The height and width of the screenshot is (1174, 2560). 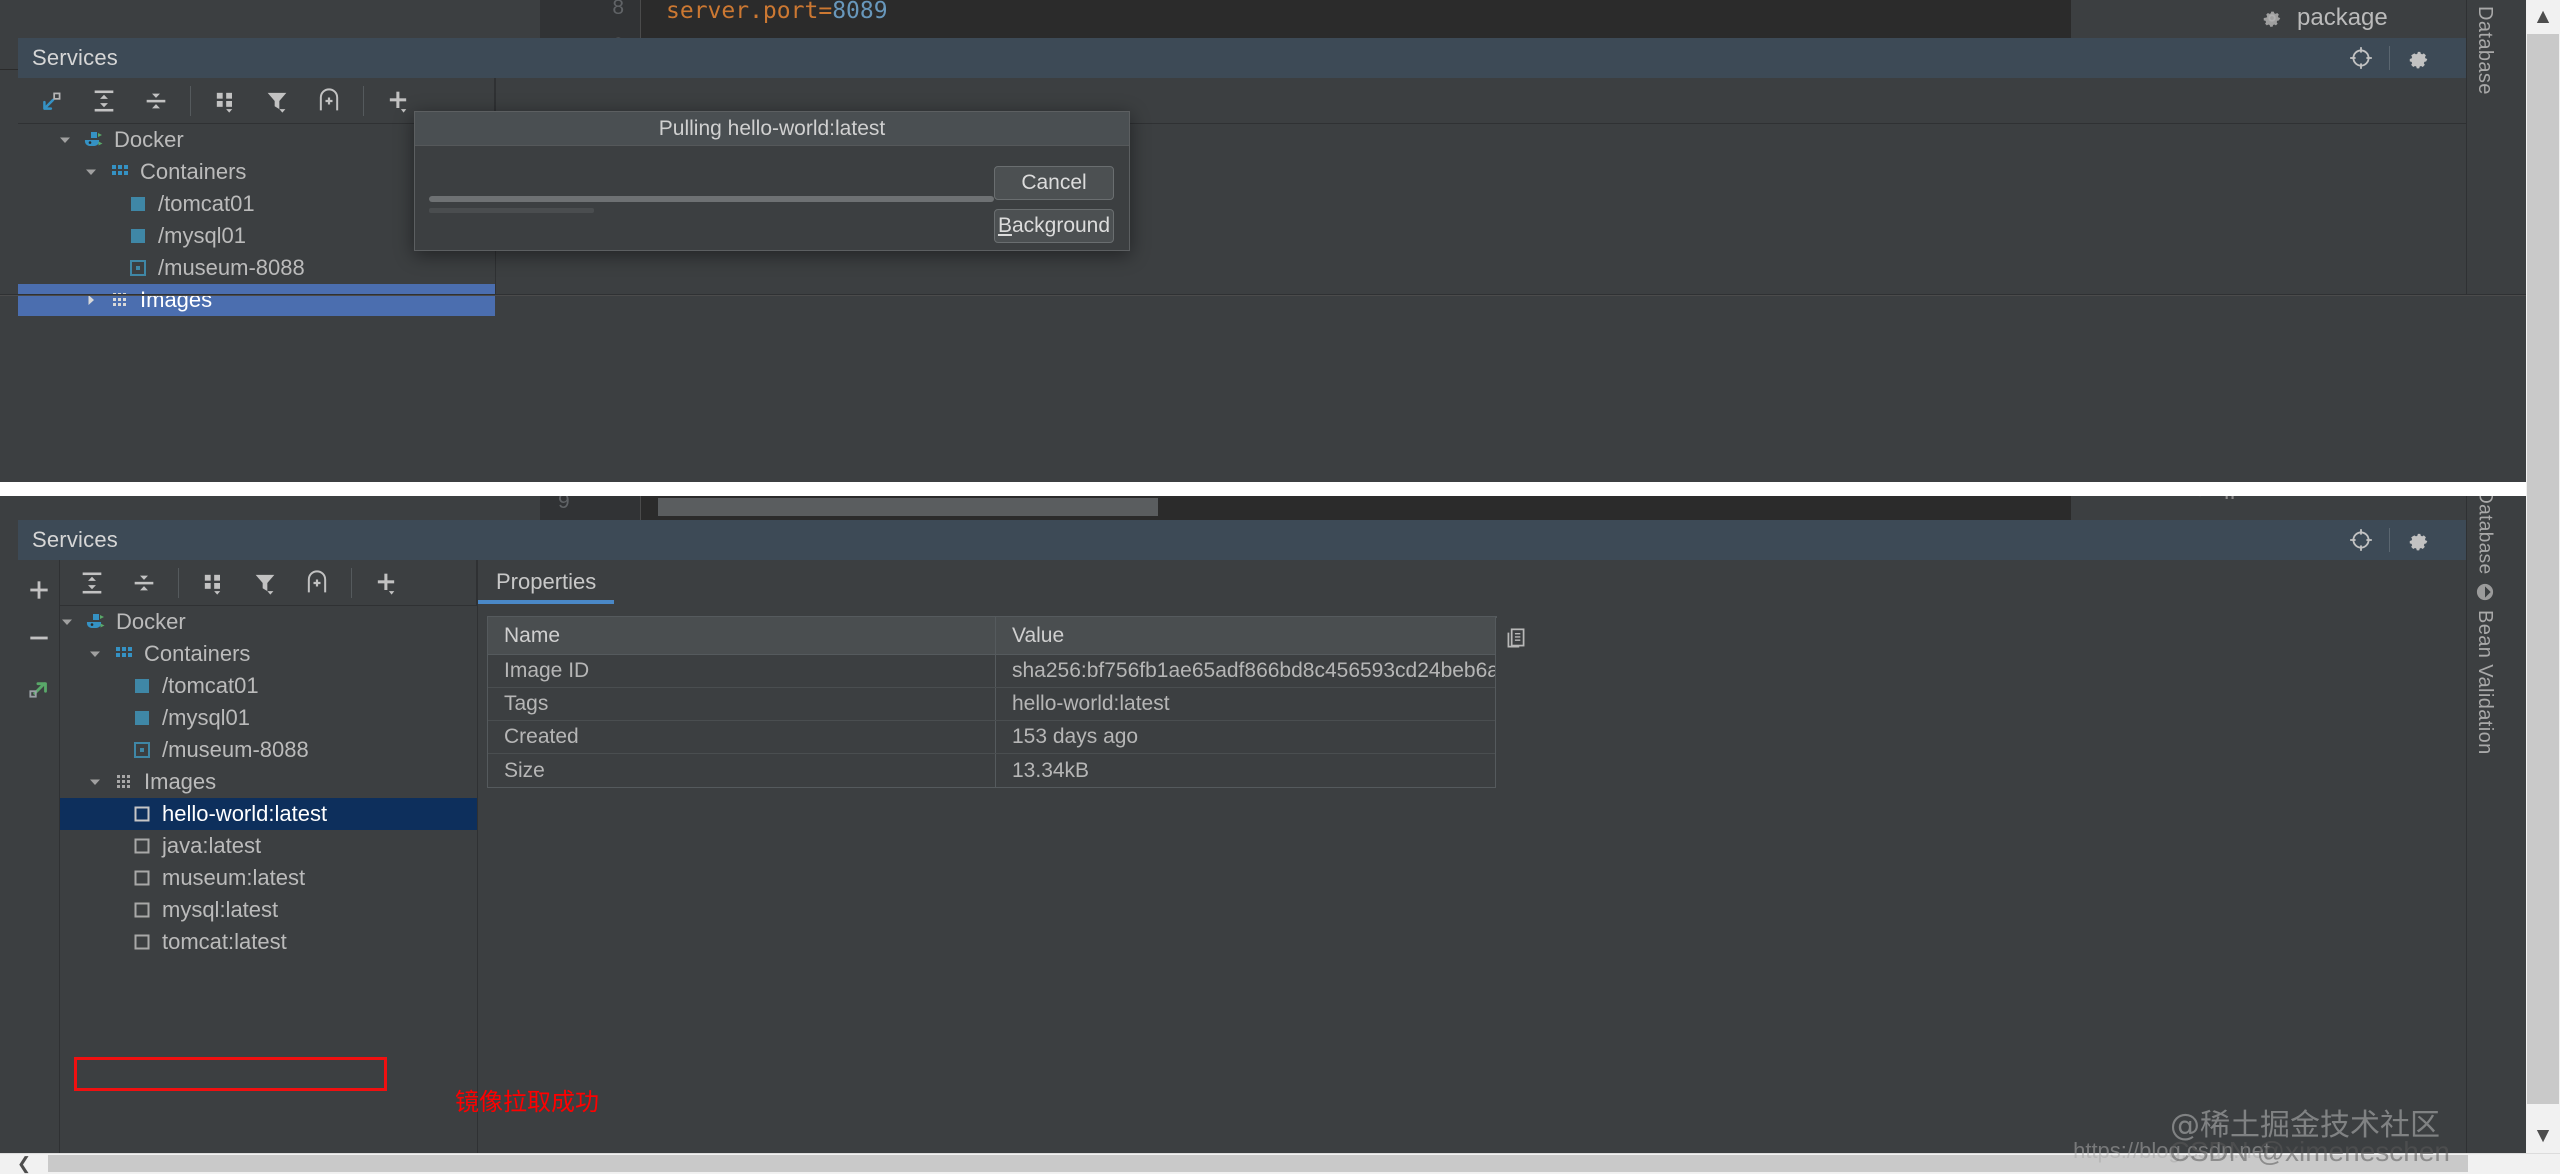 I want to click on browser-vertical-scrollbar, so click(x=2543, y=576).